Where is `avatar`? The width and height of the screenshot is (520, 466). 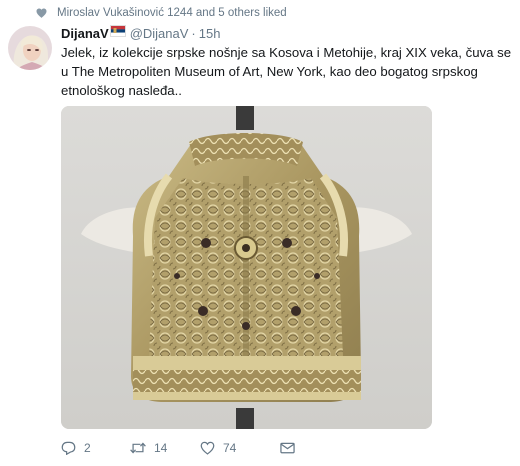
avatar is located at coordinates (30, 48).